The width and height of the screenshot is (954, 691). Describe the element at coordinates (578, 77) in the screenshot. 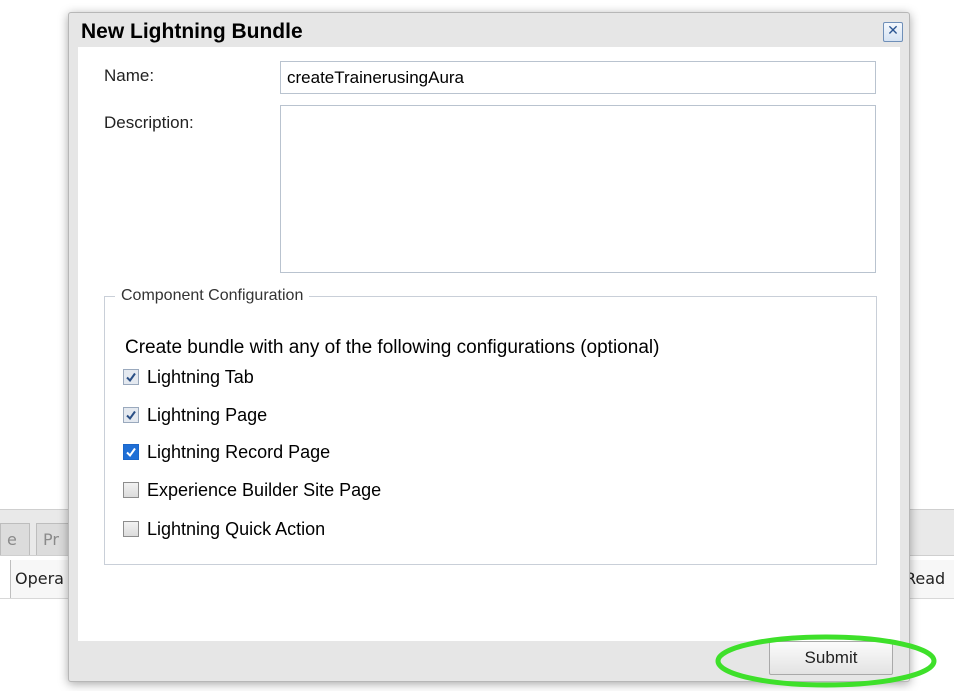

I see `name-input` at that location.